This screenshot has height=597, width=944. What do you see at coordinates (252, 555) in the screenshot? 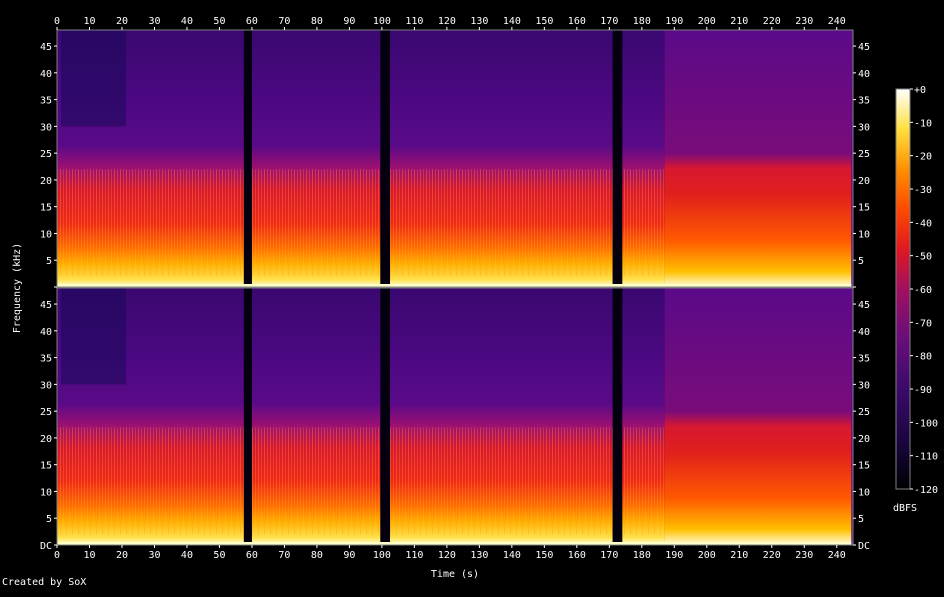
I see `x-tick-label-bottom: 60` at bounding box center [252, 555].